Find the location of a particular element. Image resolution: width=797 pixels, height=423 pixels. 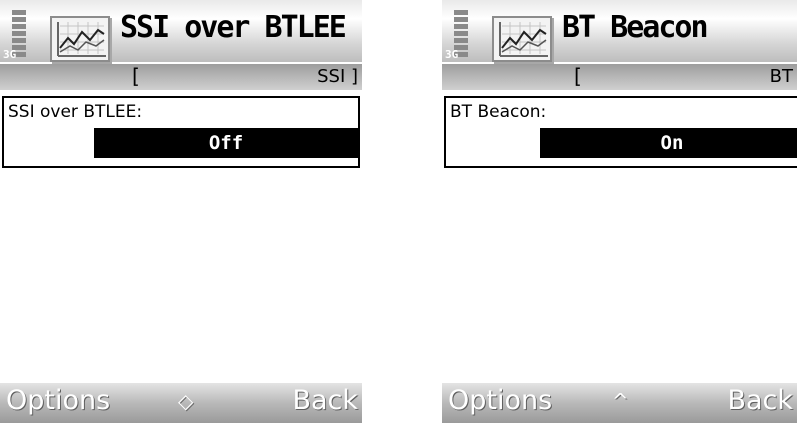

title-pane: 3G SSI over BTLEE is located at coordinates (181, 31).